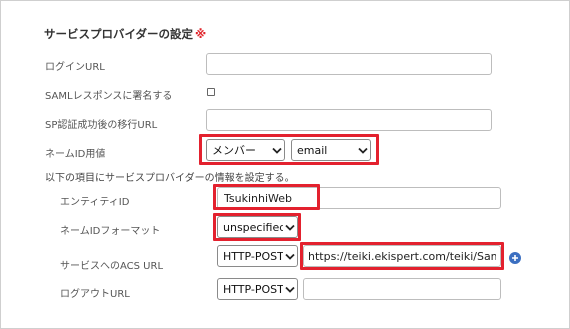  What do you see at coordinates (95, 294) in the screenshot?
I see `logout-url-label: ログアウトURL` at bounding box center [95, 294].